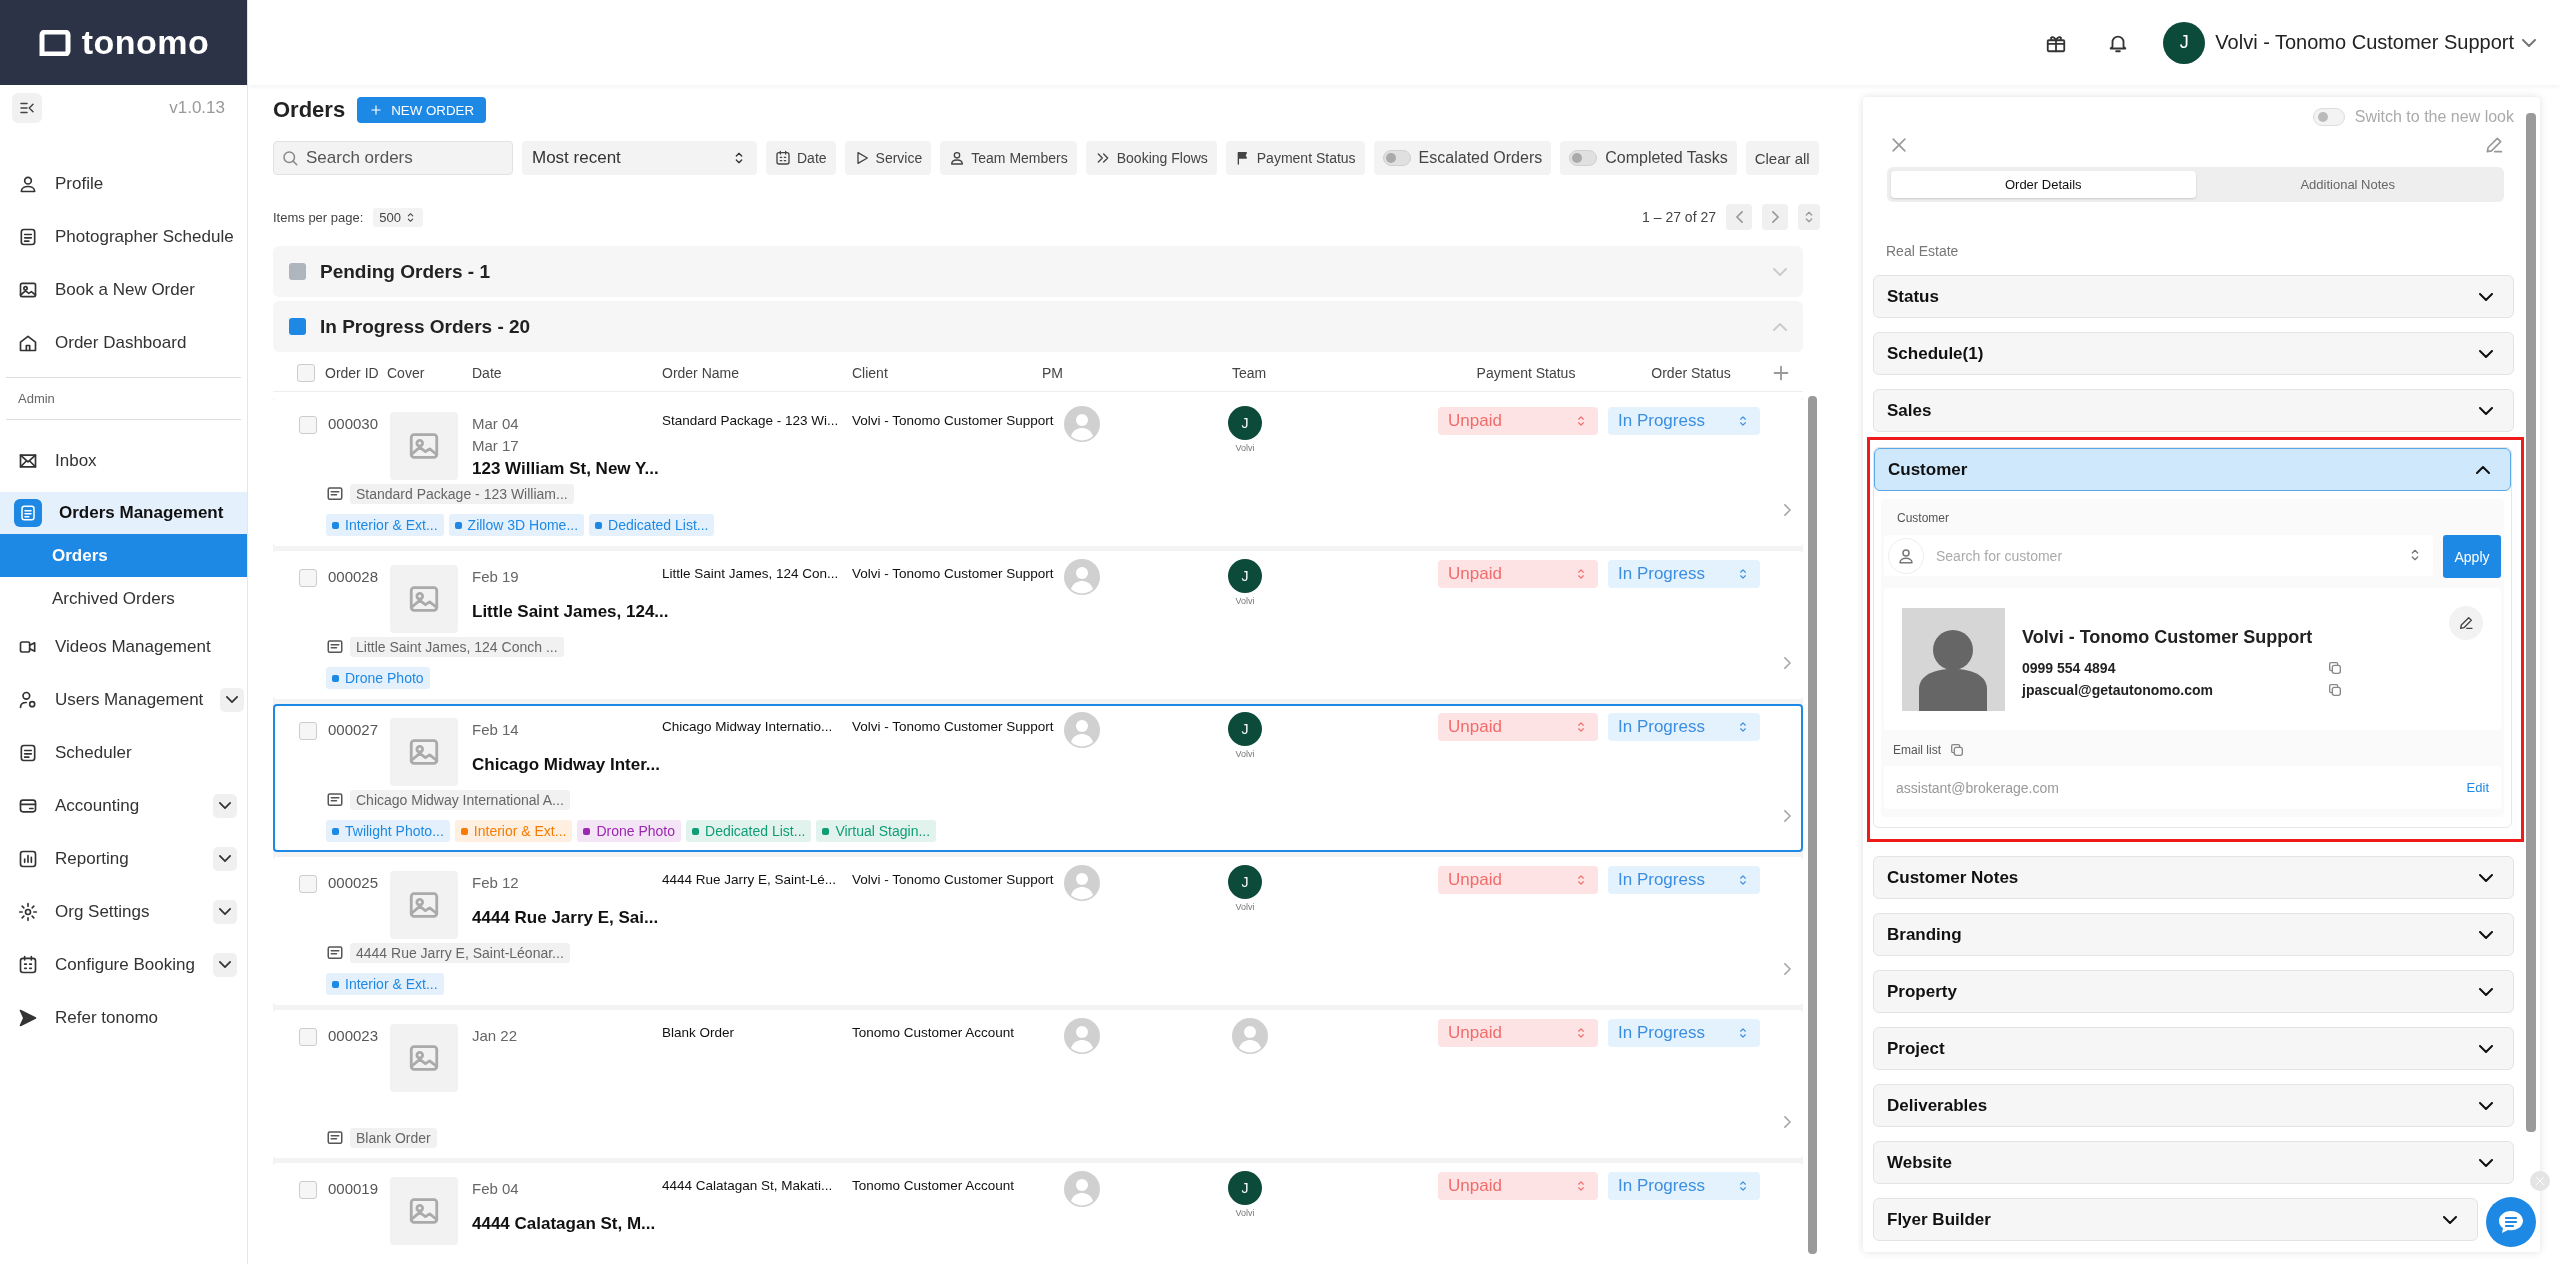  Describe the element at coordinates (123, 1017) in the screenshot. I see `sidebar-item: Refer tonomo` at that location.